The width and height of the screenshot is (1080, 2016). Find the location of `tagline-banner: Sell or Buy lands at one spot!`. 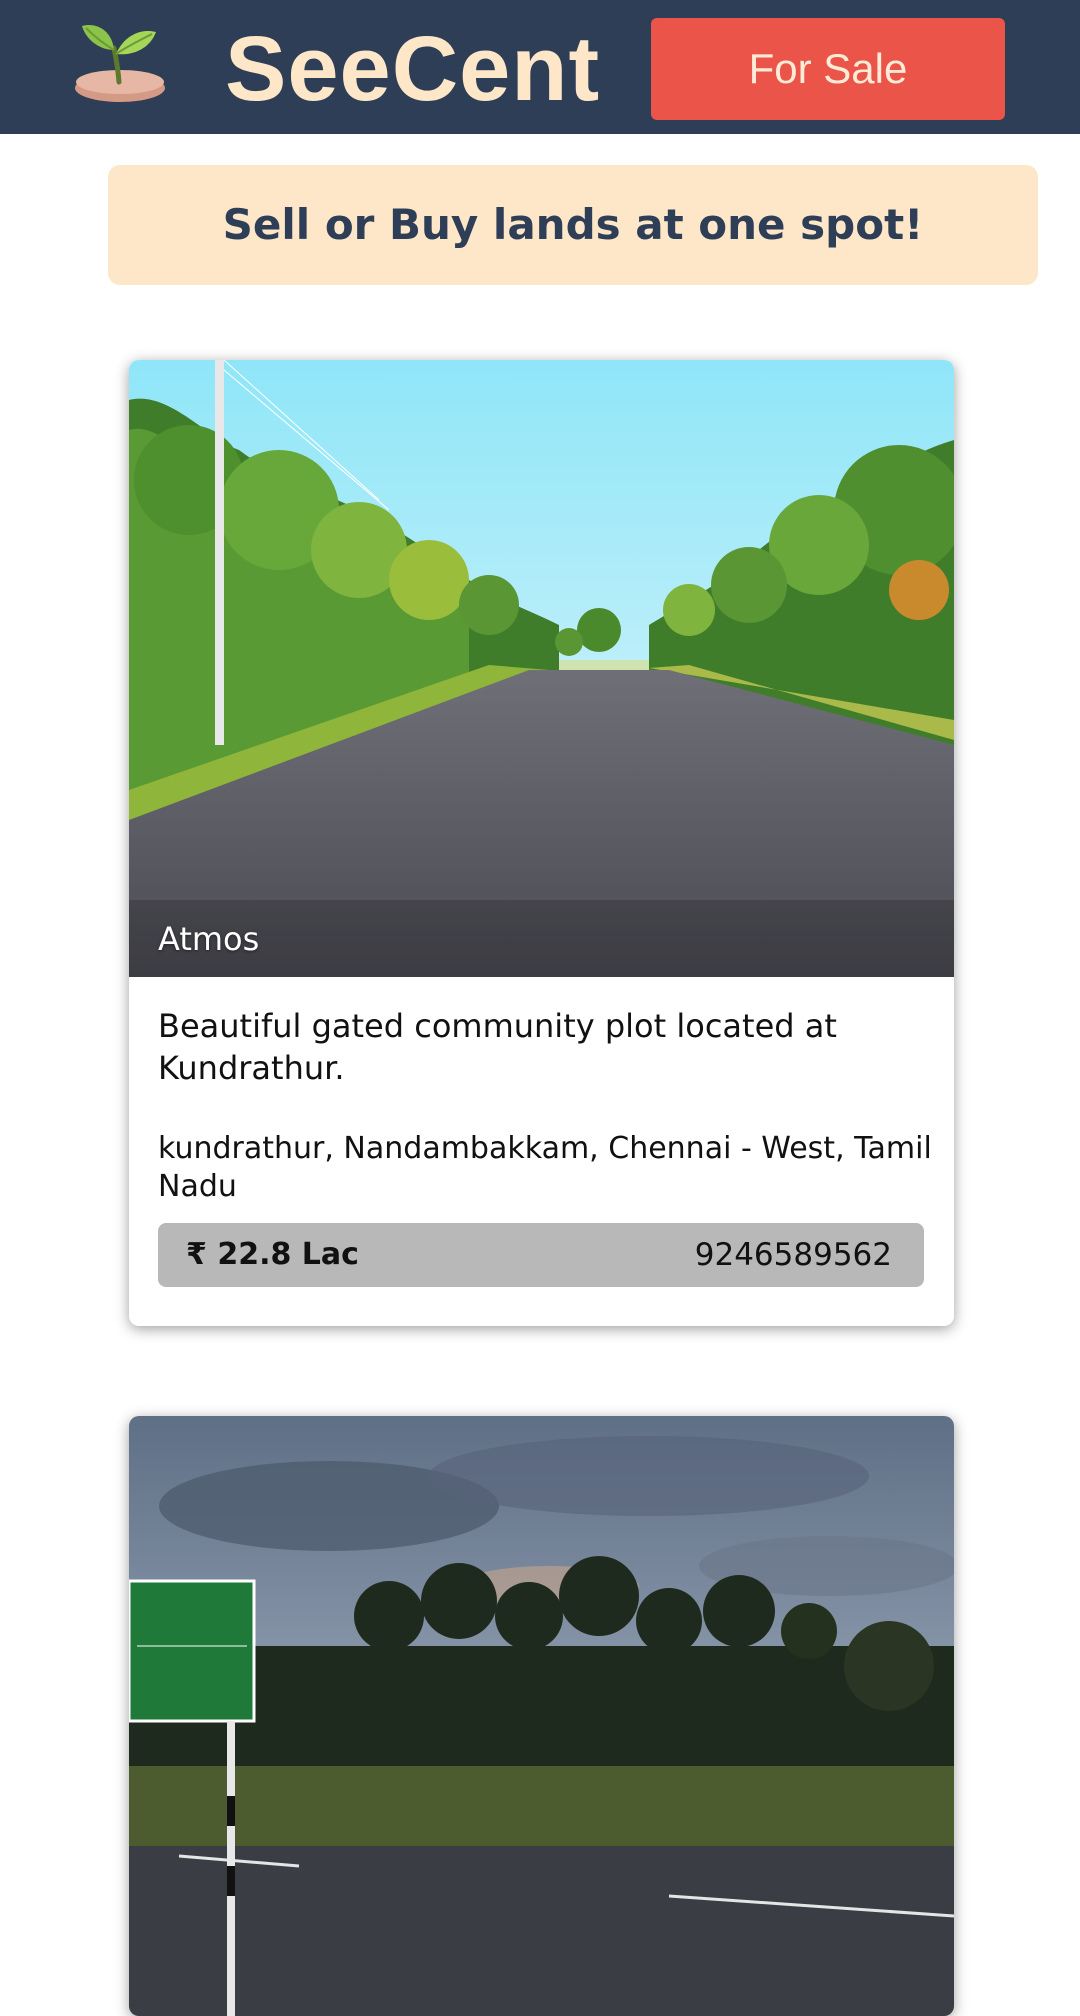

tagline-banner: Sell or Buy lands at one spot! is located at coordinates (573, 225).